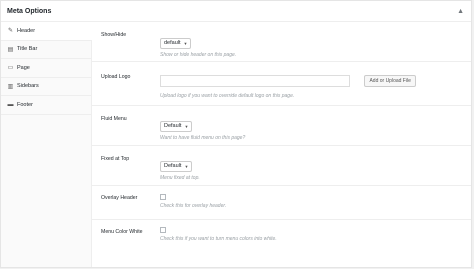 This screenshot has width=474, height=269. I want to click on tab-footer: ▬ Footer, so click(46, 105).